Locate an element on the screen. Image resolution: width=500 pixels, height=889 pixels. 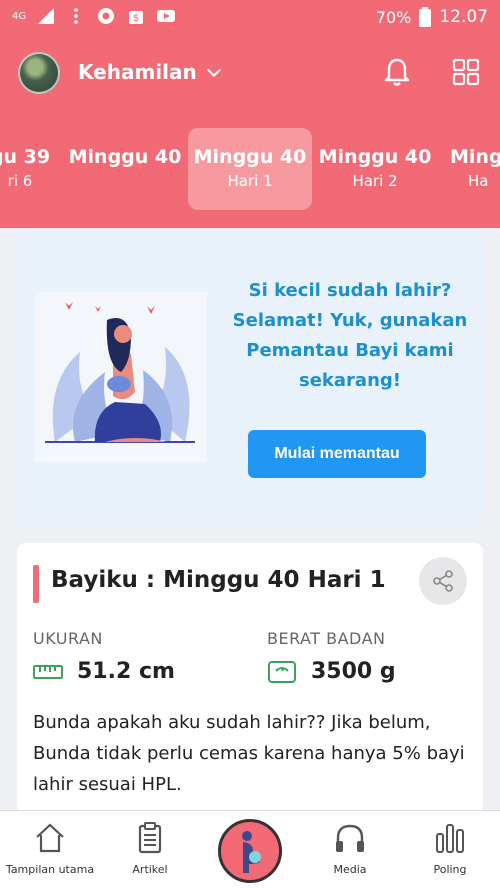
week-tab-day: Hari 2 is located at coordinates (375, 181).